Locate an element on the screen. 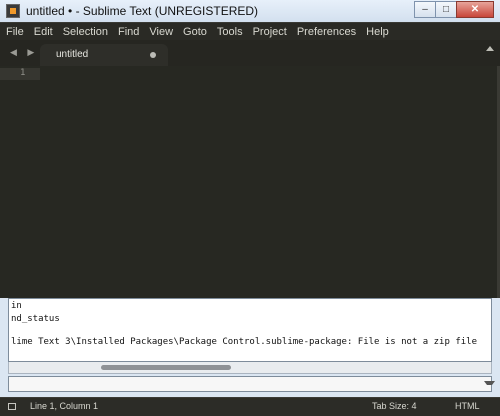 The width and height of the screenshot is (500, 416). tab-bar: ◀ ▶ untitled is located at coordinates (250, 53).